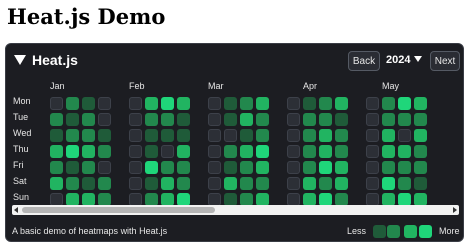 The width and height of the screenshot is (474, 252). Describe the element at coordinates (404, 60) in the screenshot. I see `year-dropdown: 2024` at that location.